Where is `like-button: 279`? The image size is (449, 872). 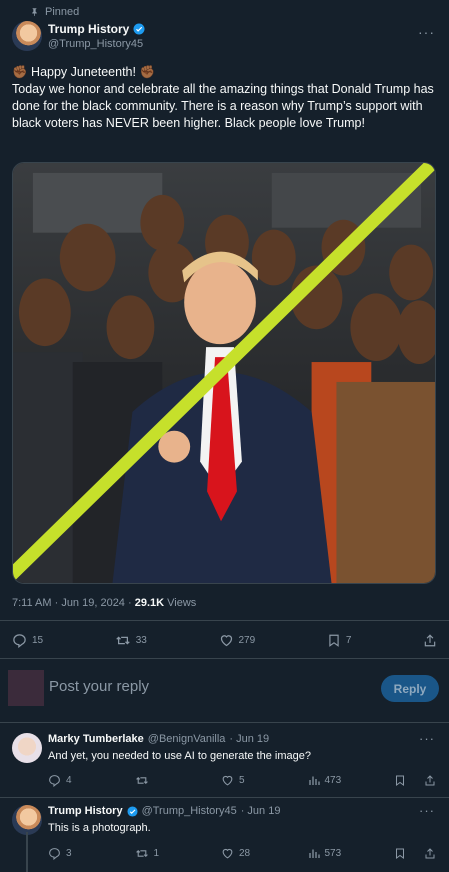 like-button: 279 is located at coordinates (237, 640).